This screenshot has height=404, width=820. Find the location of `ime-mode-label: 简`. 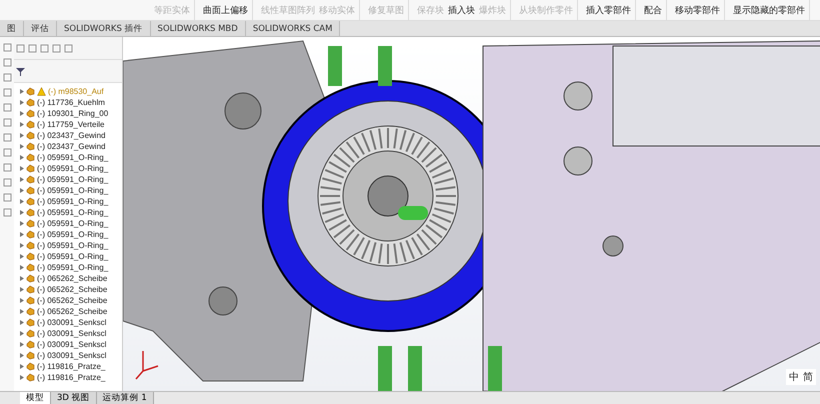

ime-mode-label: 简 is located at coordinates (808, 377).